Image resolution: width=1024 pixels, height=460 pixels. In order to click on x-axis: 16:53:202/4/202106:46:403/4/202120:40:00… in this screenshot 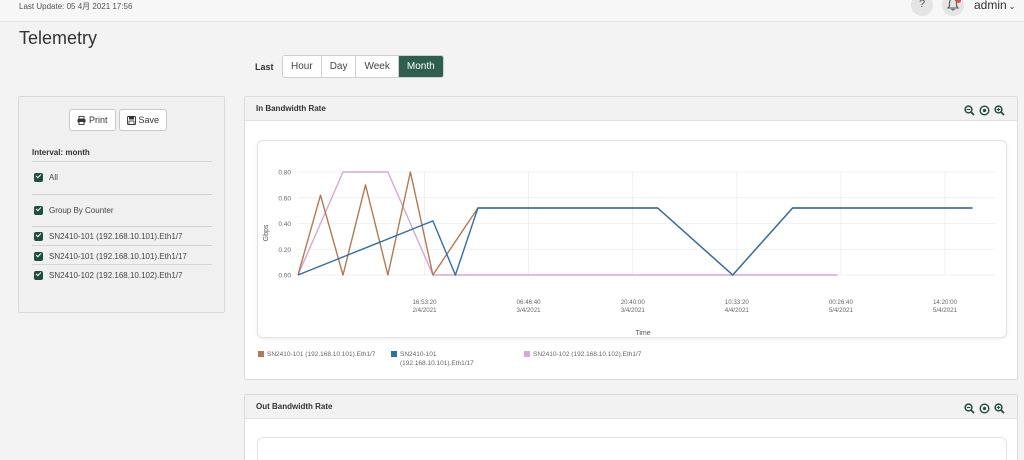, I will do `click(684, 306)`.